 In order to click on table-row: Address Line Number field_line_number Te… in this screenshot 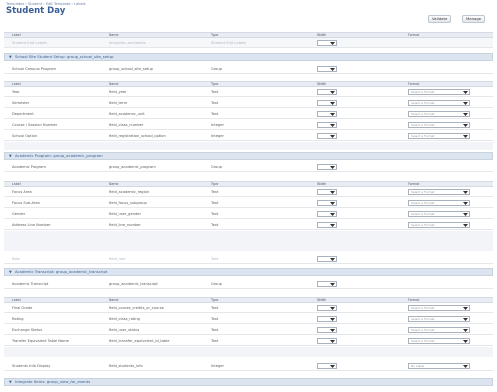, I will do `click(248, 225)`.